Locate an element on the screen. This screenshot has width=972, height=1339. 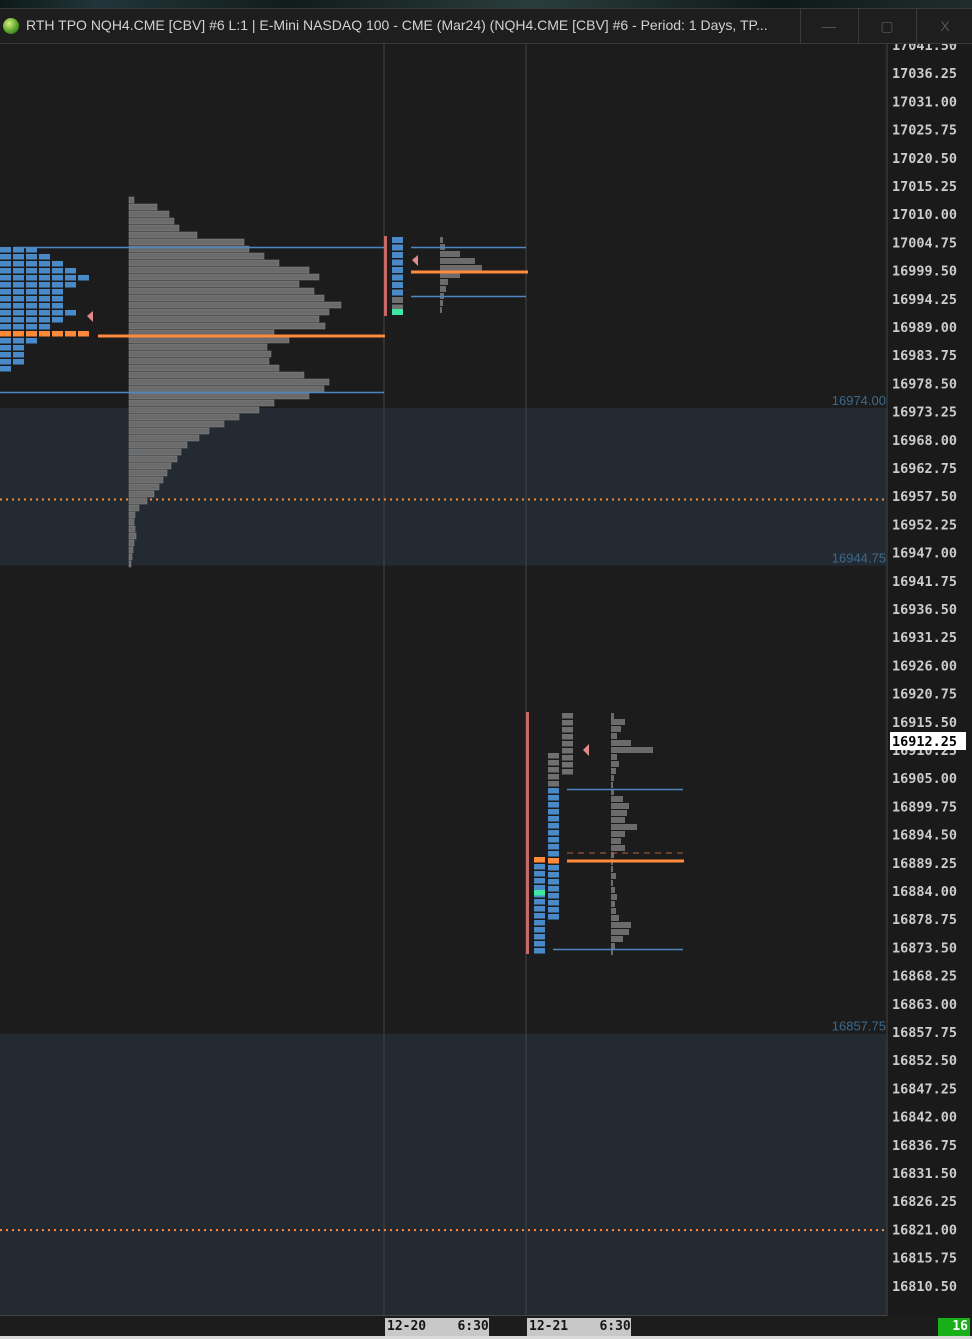
price-label: 16815.75 is located at coordinates (924, 1259).